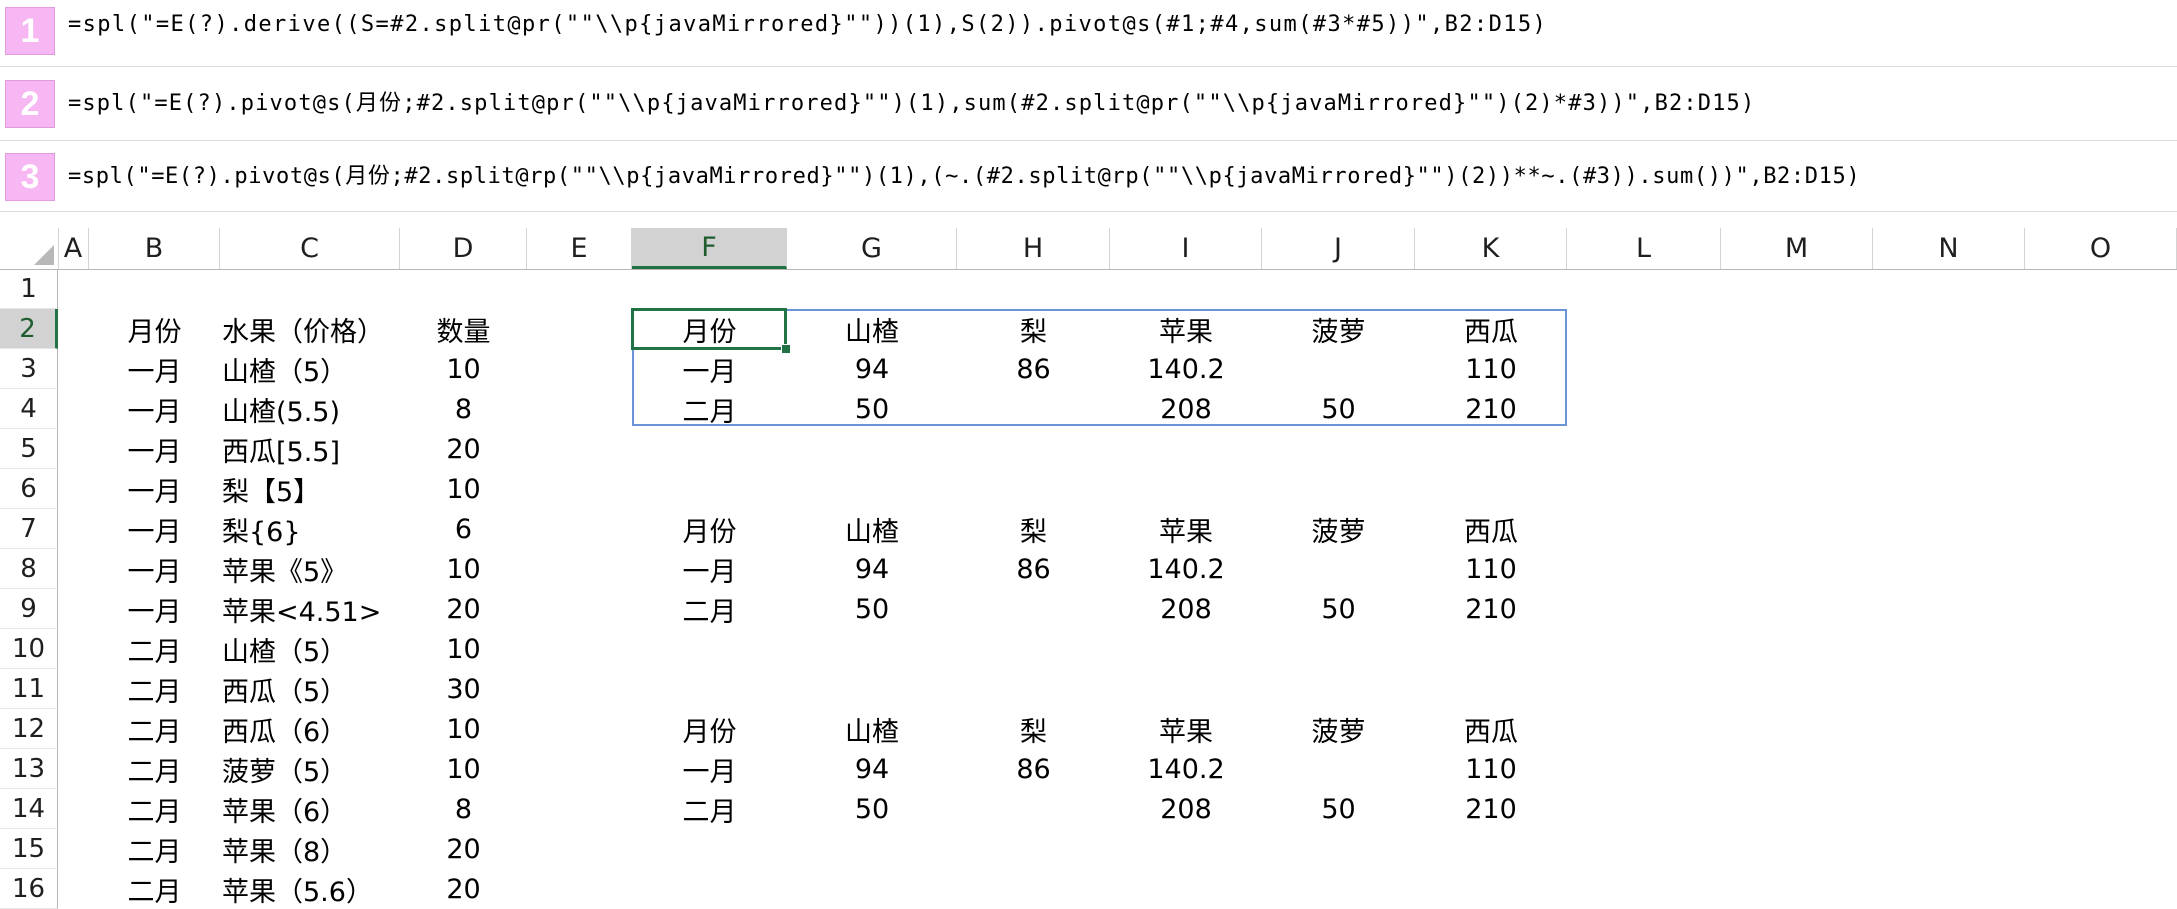 The width and height of the screenshot is (2177, 909). I want to click on source-data-cell: 西瓜（5）, so click(311, 689).